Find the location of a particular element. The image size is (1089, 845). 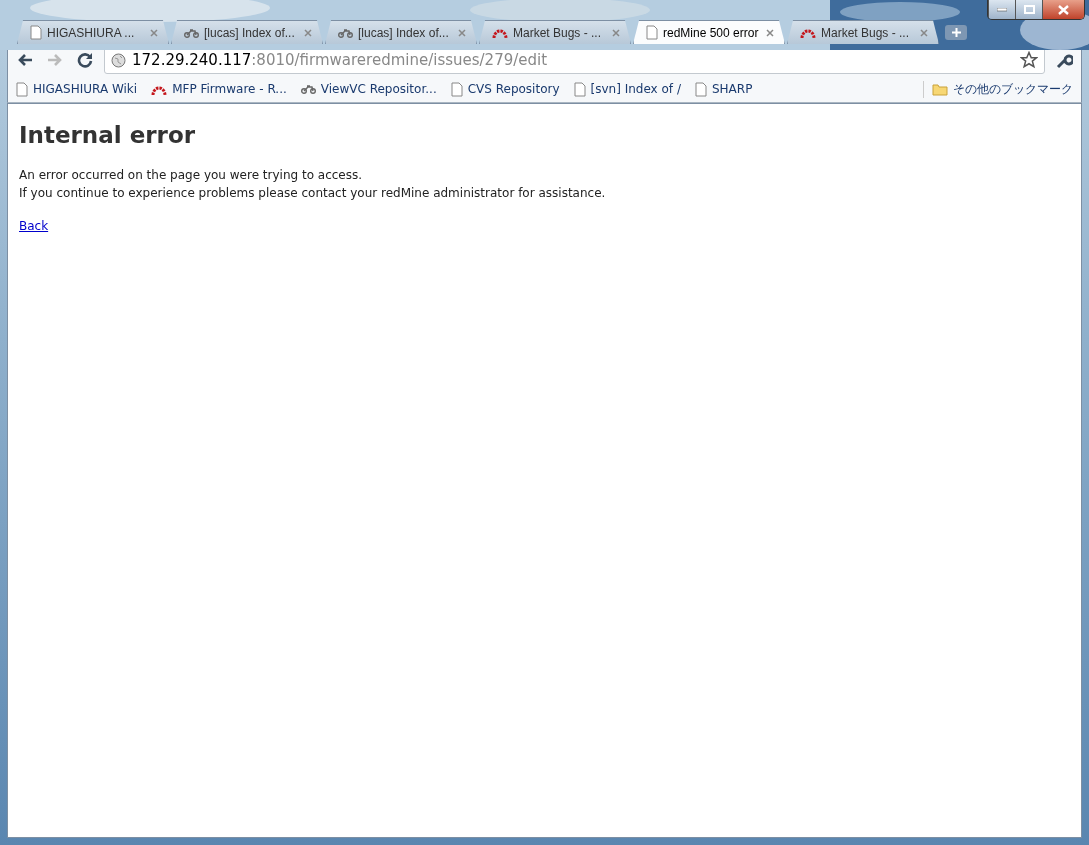

error-message: An error occurred on the page you were trying to access. If you continue to experience problems please contact your redMine administrator for assistance. is located at coordinates (313, 184).